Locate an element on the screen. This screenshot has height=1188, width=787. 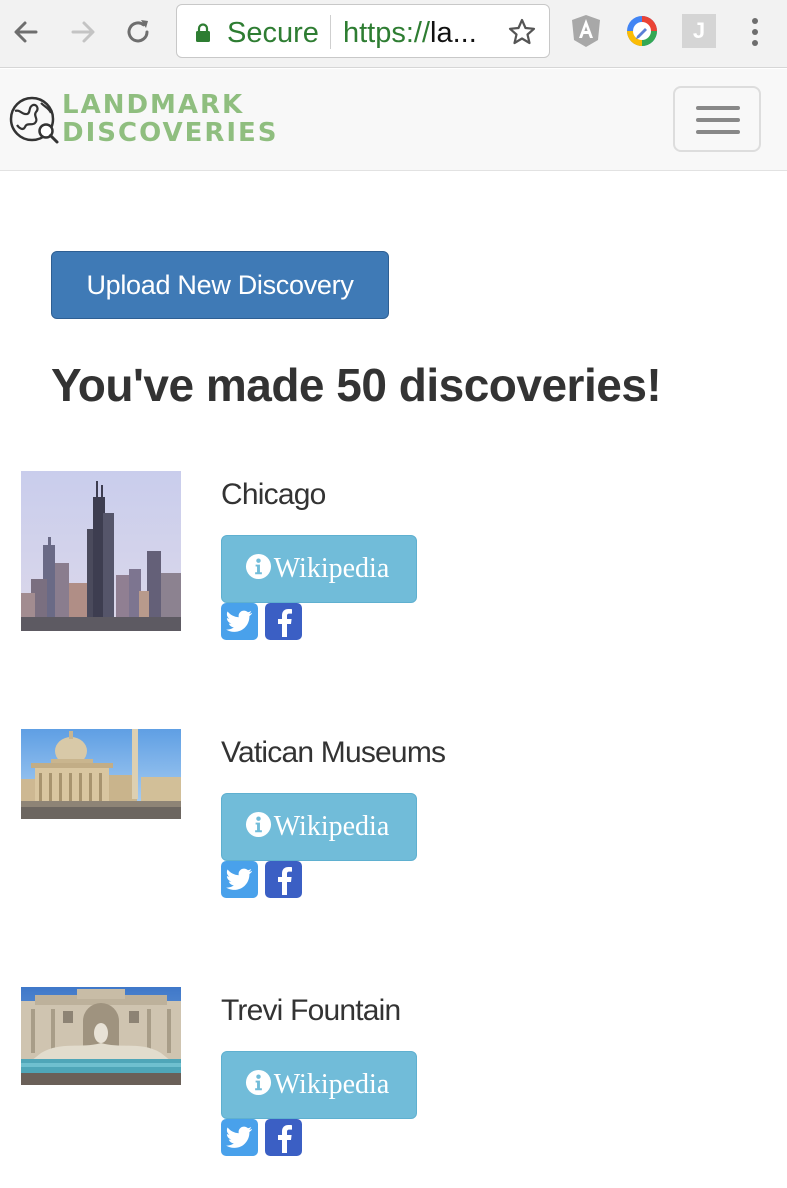
browser-toolbar: Secure https://la... J is located at coordinates (393, 34).